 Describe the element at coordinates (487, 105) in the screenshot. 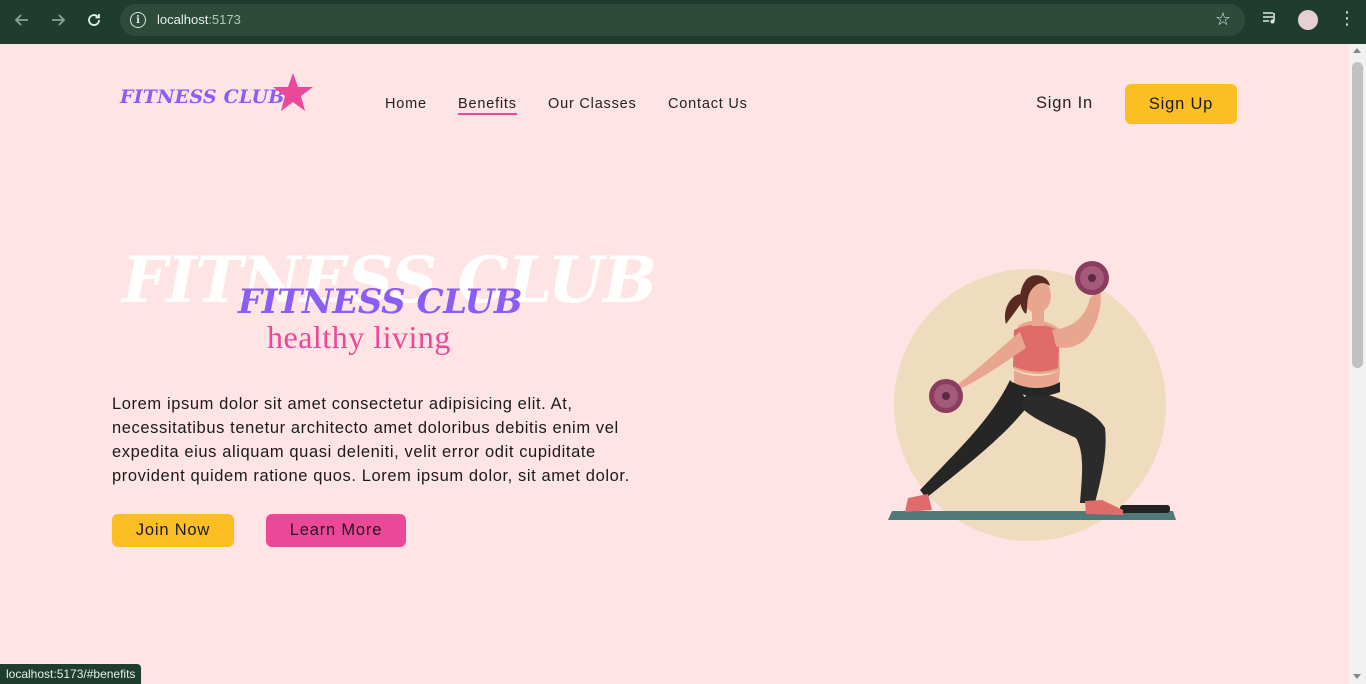

I see `nav-benefits: Benefits` at that location.